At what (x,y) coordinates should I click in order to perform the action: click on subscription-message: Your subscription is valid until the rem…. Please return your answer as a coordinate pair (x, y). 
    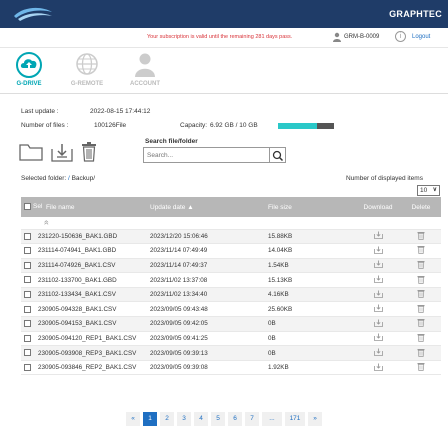
    Looking at the image, I should click on (220, 37).